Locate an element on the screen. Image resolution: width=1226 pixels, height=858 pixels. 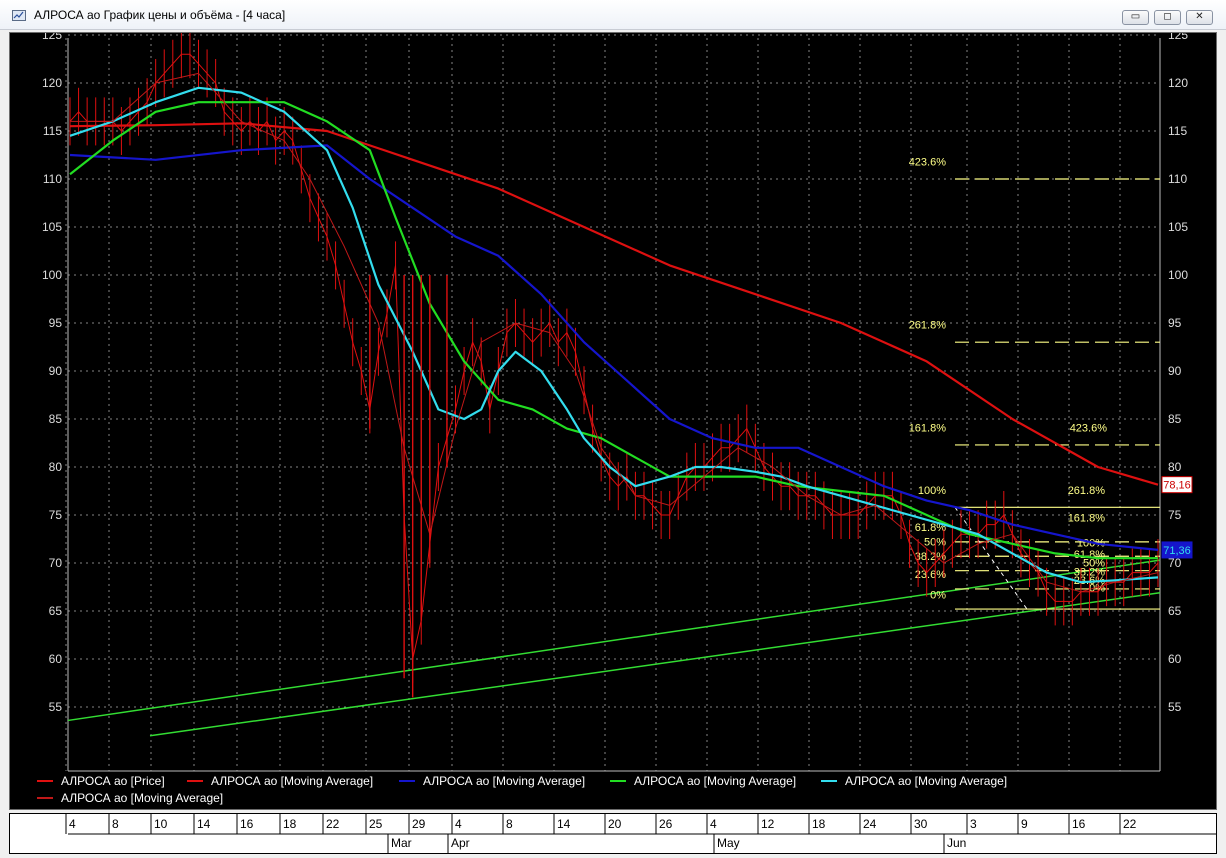
month-label: Apr is located at coordinates (460, 843).